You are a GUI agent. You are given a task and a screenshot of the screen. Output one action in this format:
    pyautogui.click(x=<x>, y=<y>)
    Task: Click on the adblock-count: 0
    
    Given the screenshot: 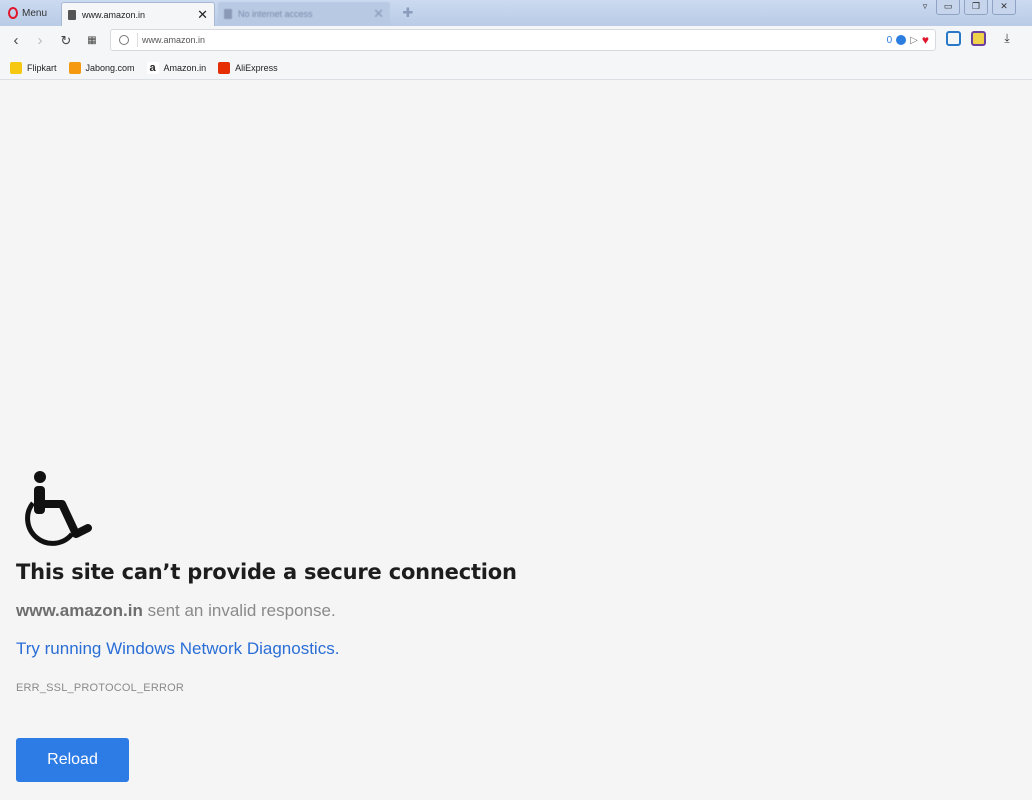 What is the action you would take?
    pyautogui.click(x=889, y=40)
    